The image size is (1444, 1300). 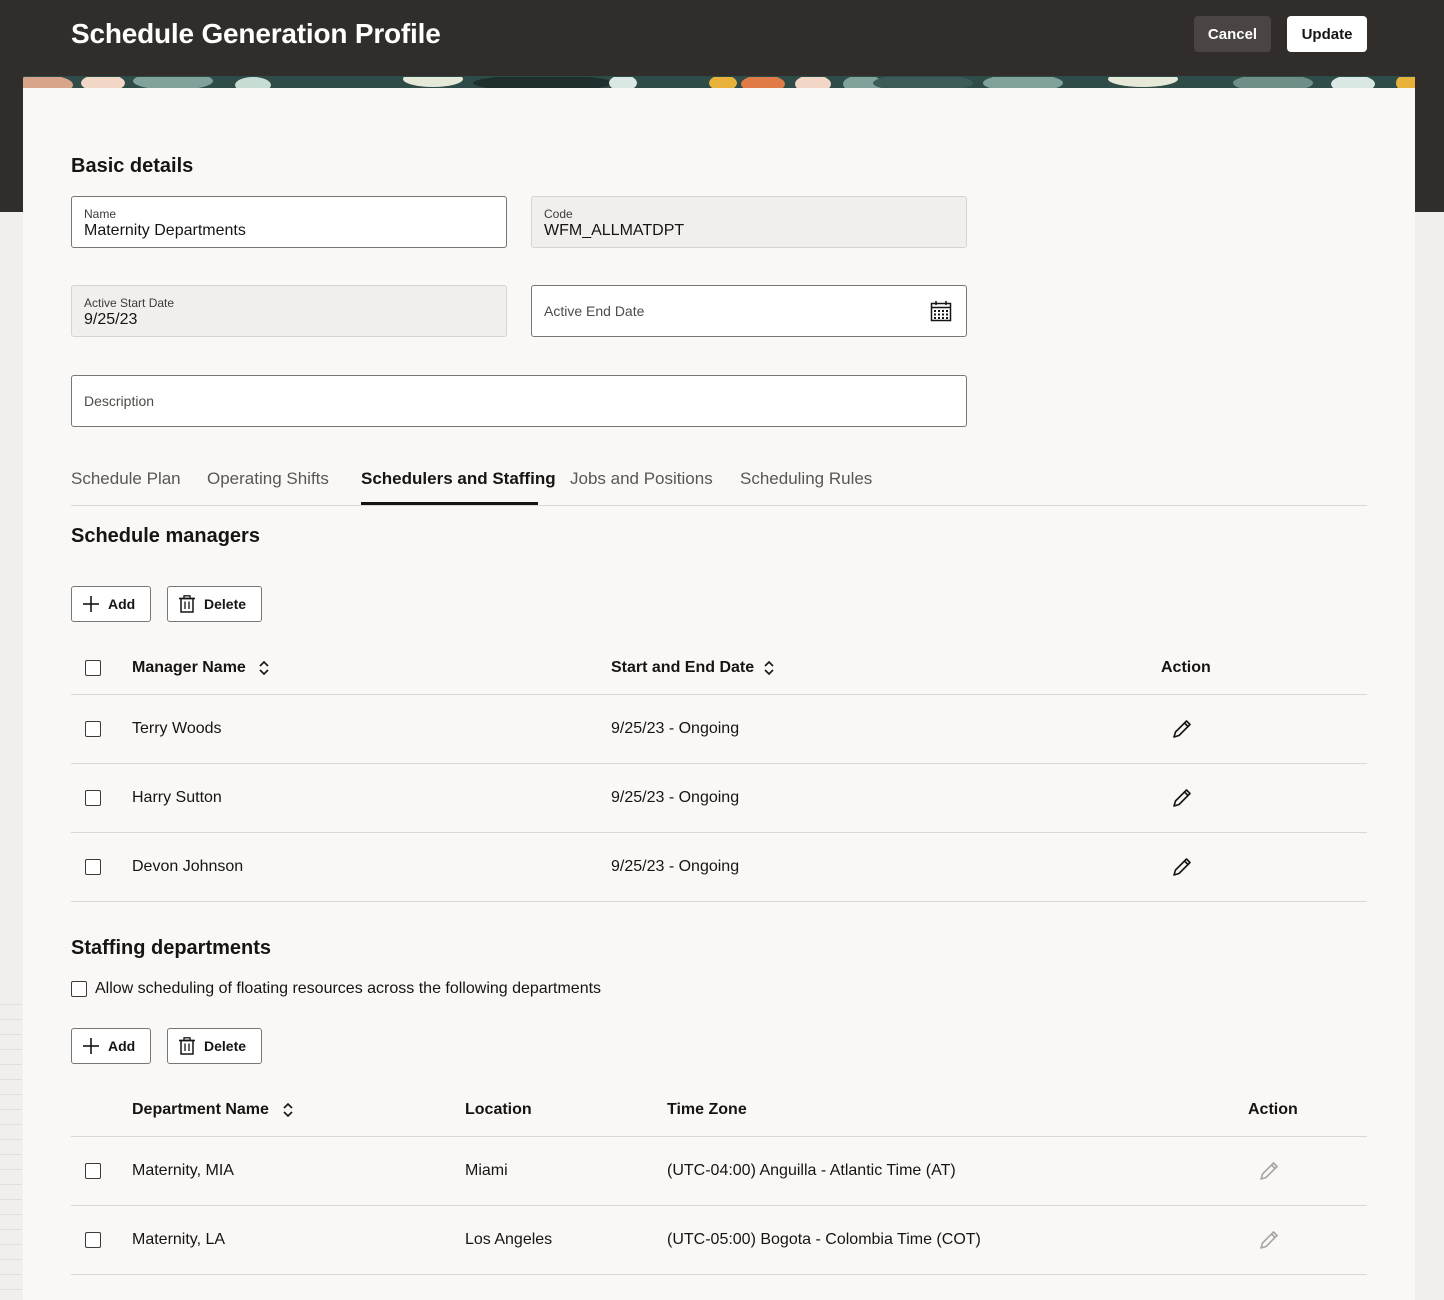 What do you see at coordinates (719, 82) in the screenshot?
I see `decorative-banner` at bounding box center [719, 82].